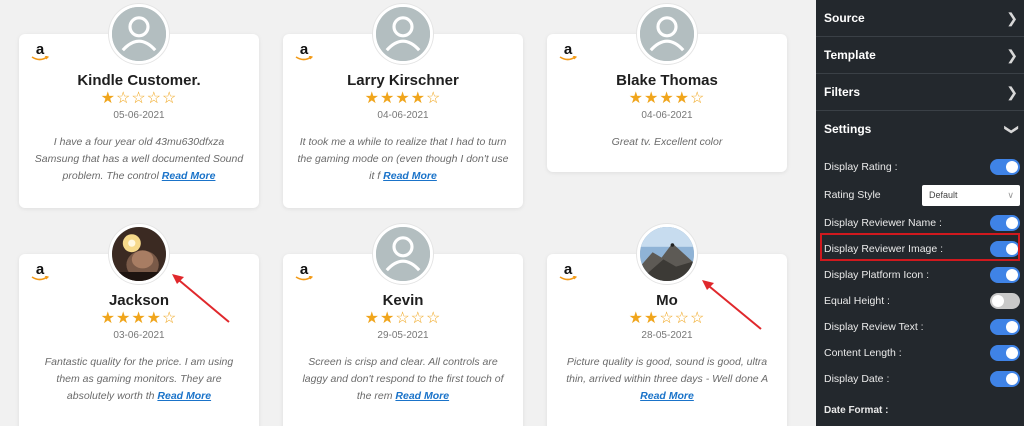 This screenshot has width=1024, height=426. I want to click on display-reviewer-name-toggle, so click(1005, 223).